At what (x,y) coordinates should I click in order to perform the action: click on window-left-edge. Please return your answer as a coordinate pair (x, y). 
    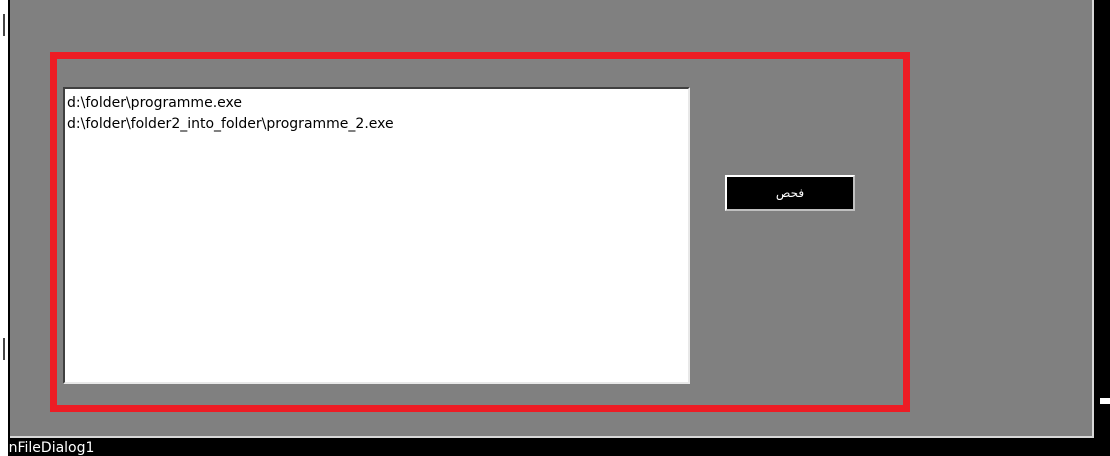
    Looking at the image, I should click on (4, 228).